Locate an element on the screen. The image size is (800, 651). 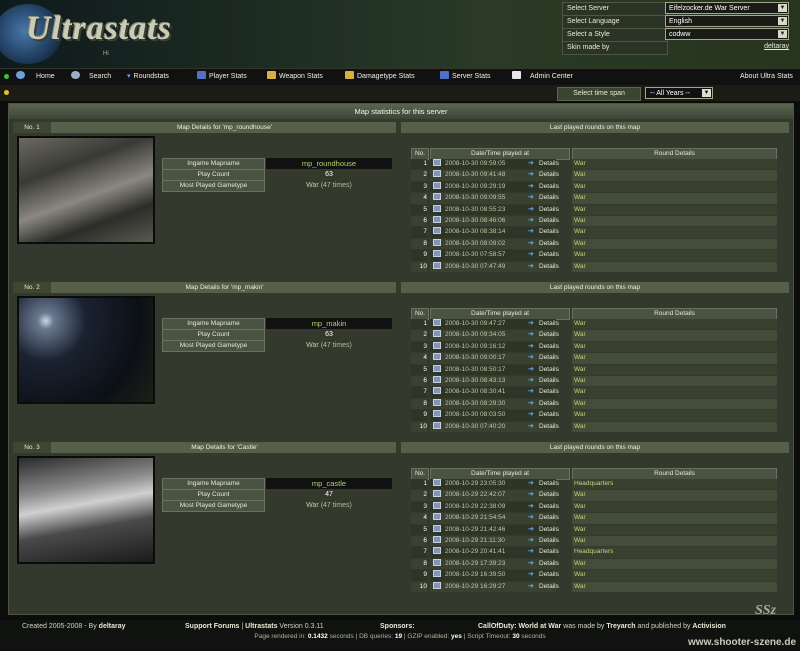
language-select: English ▼ is located at coordinates (727, 21).